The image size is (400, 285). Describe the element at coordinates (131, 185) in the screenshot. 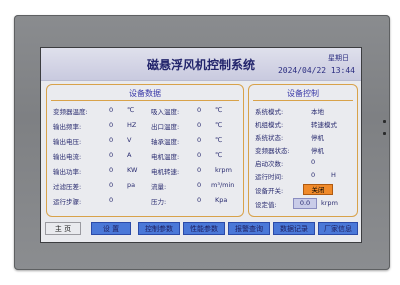

I see `unit-filter-pressure-diff: pa` at that location.